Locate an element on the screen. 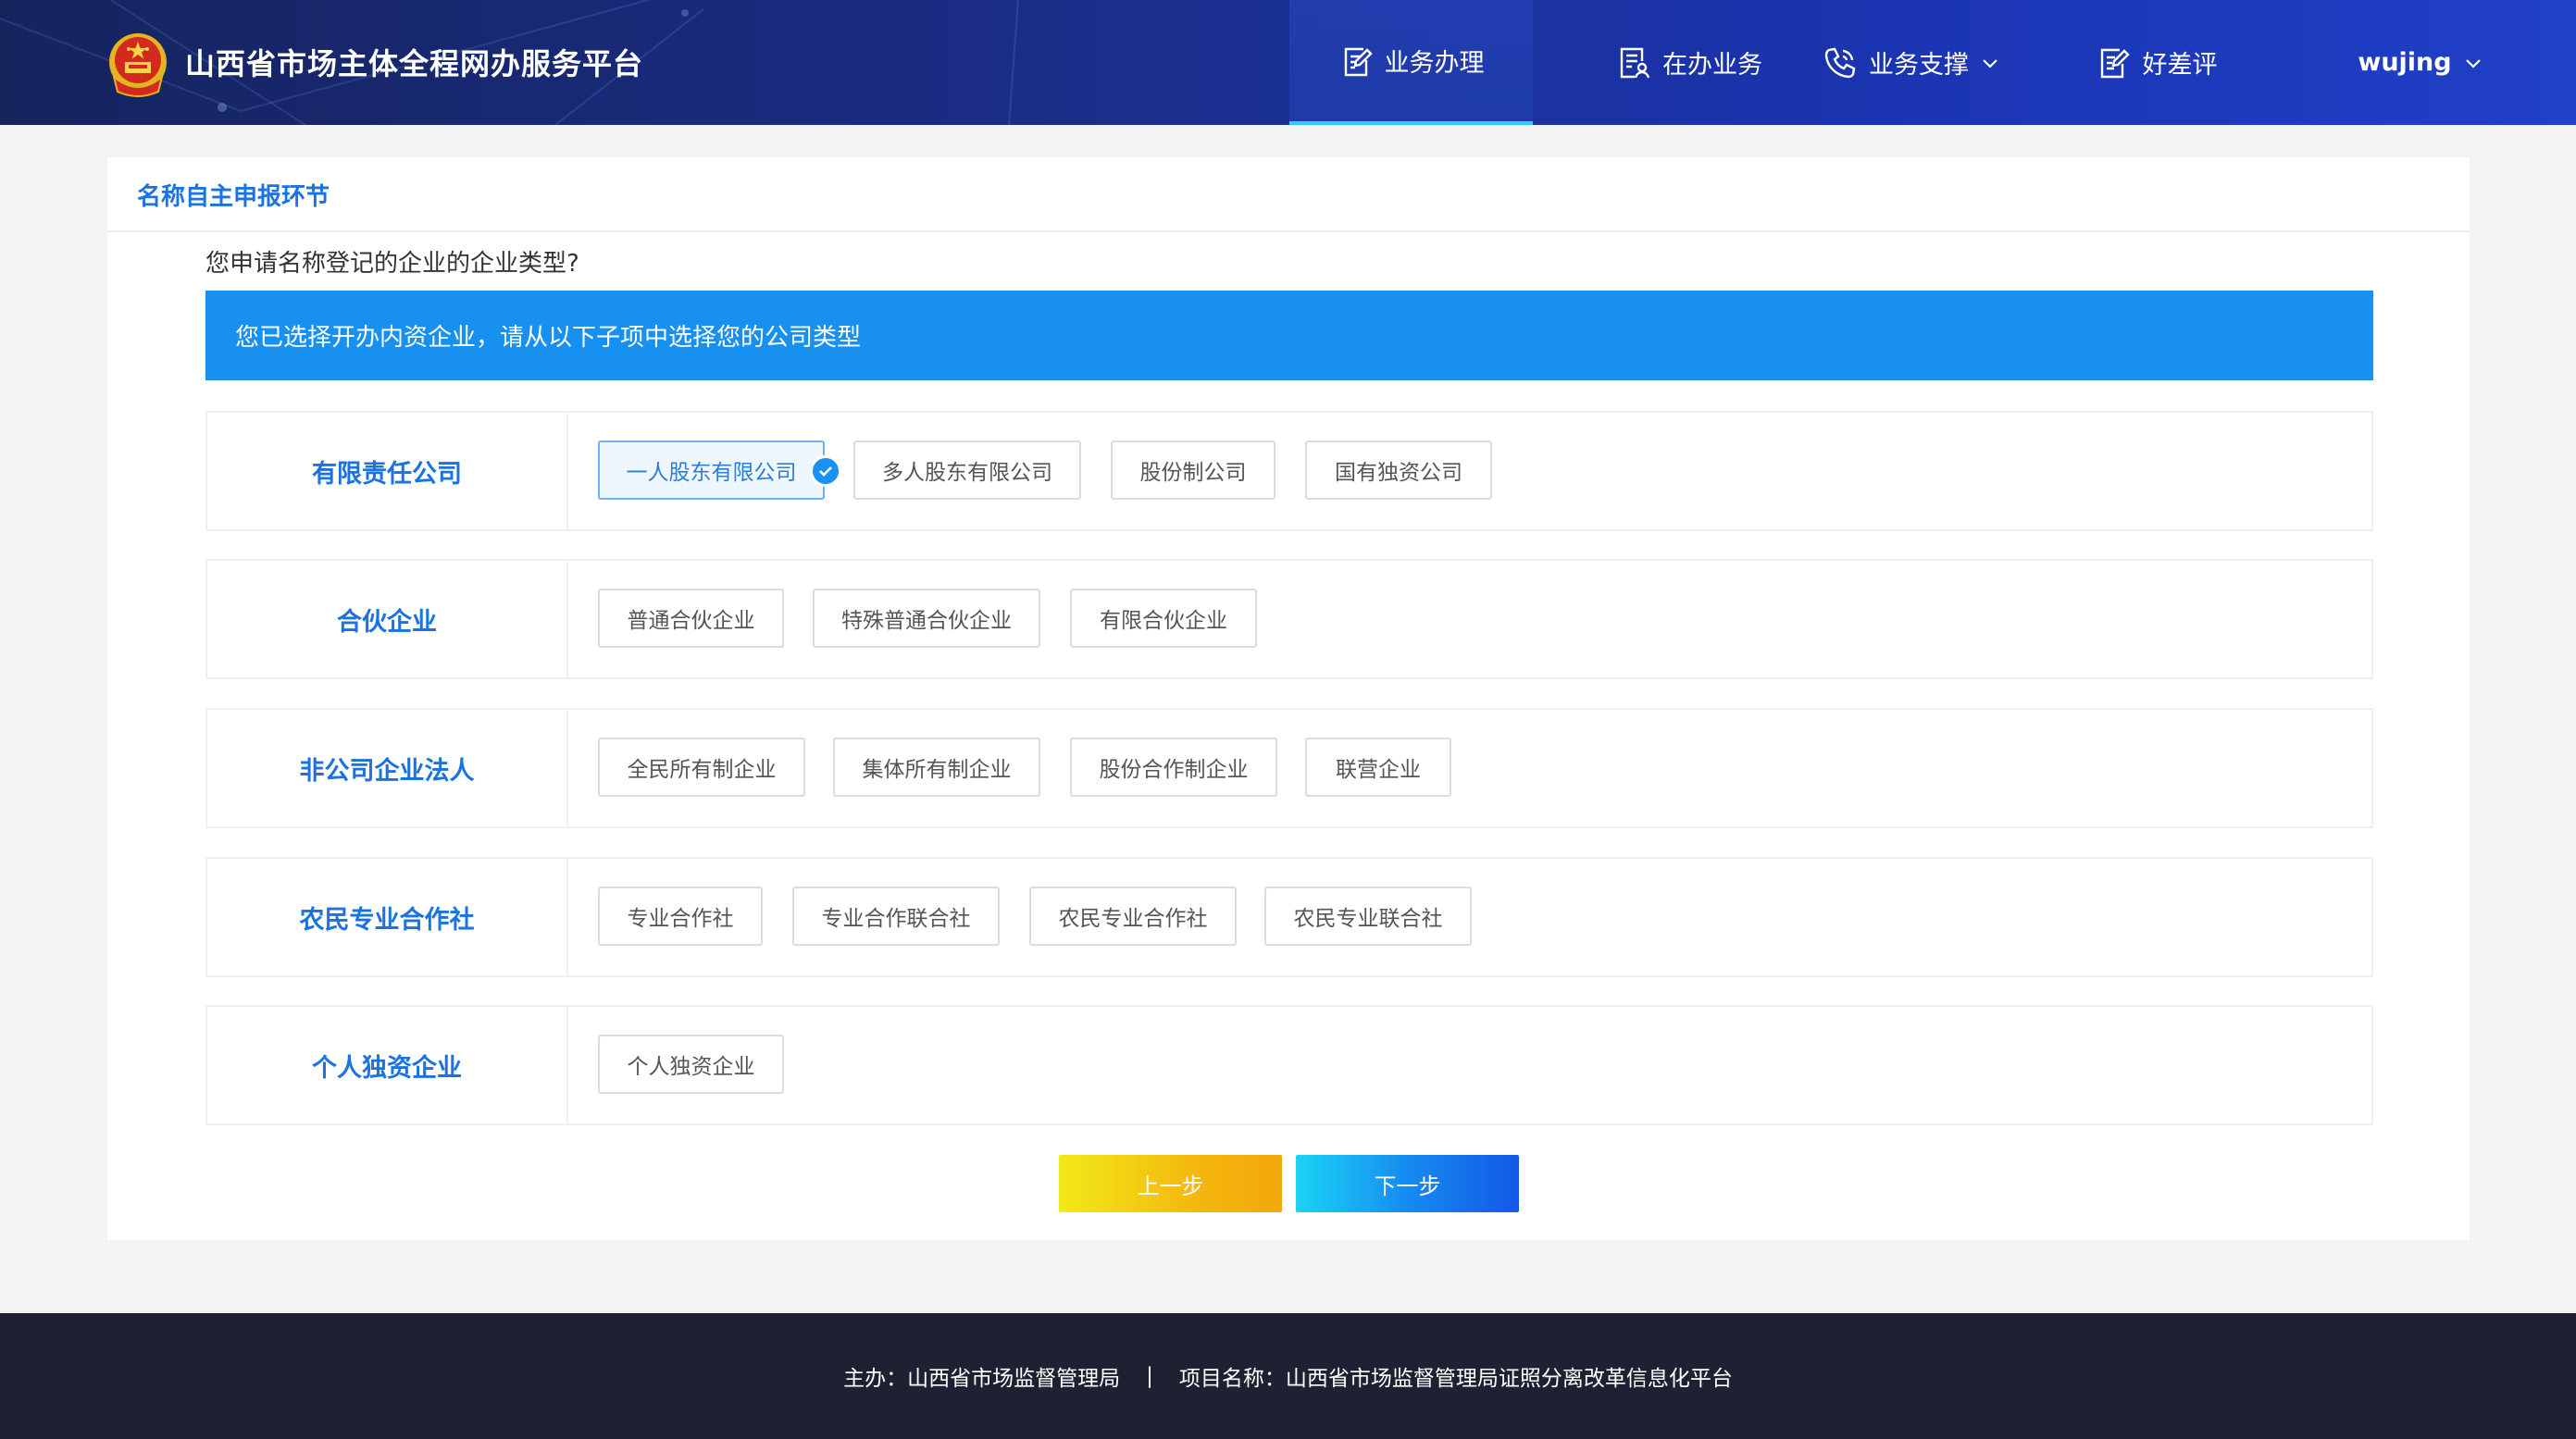 Image resolution: width=2576 pixels, height=1439 pixels. group-non-company-legal-person: 非公司企业法人 全民所有制企业 集体所有制企业 股份合作制企业 联营企业 is located at coordinates (1289, 768).